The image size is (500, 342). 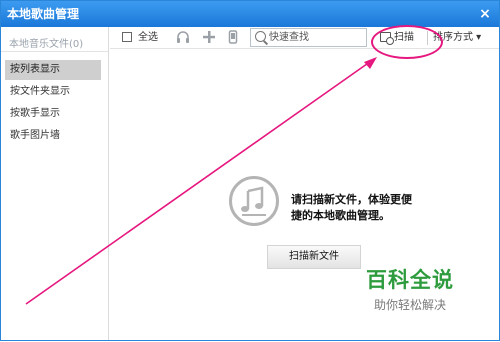 What do you see at coordinates (410, 280) in the screenshot?
I see `watermark-title: 百科全说` at bounding box center [410, 280].